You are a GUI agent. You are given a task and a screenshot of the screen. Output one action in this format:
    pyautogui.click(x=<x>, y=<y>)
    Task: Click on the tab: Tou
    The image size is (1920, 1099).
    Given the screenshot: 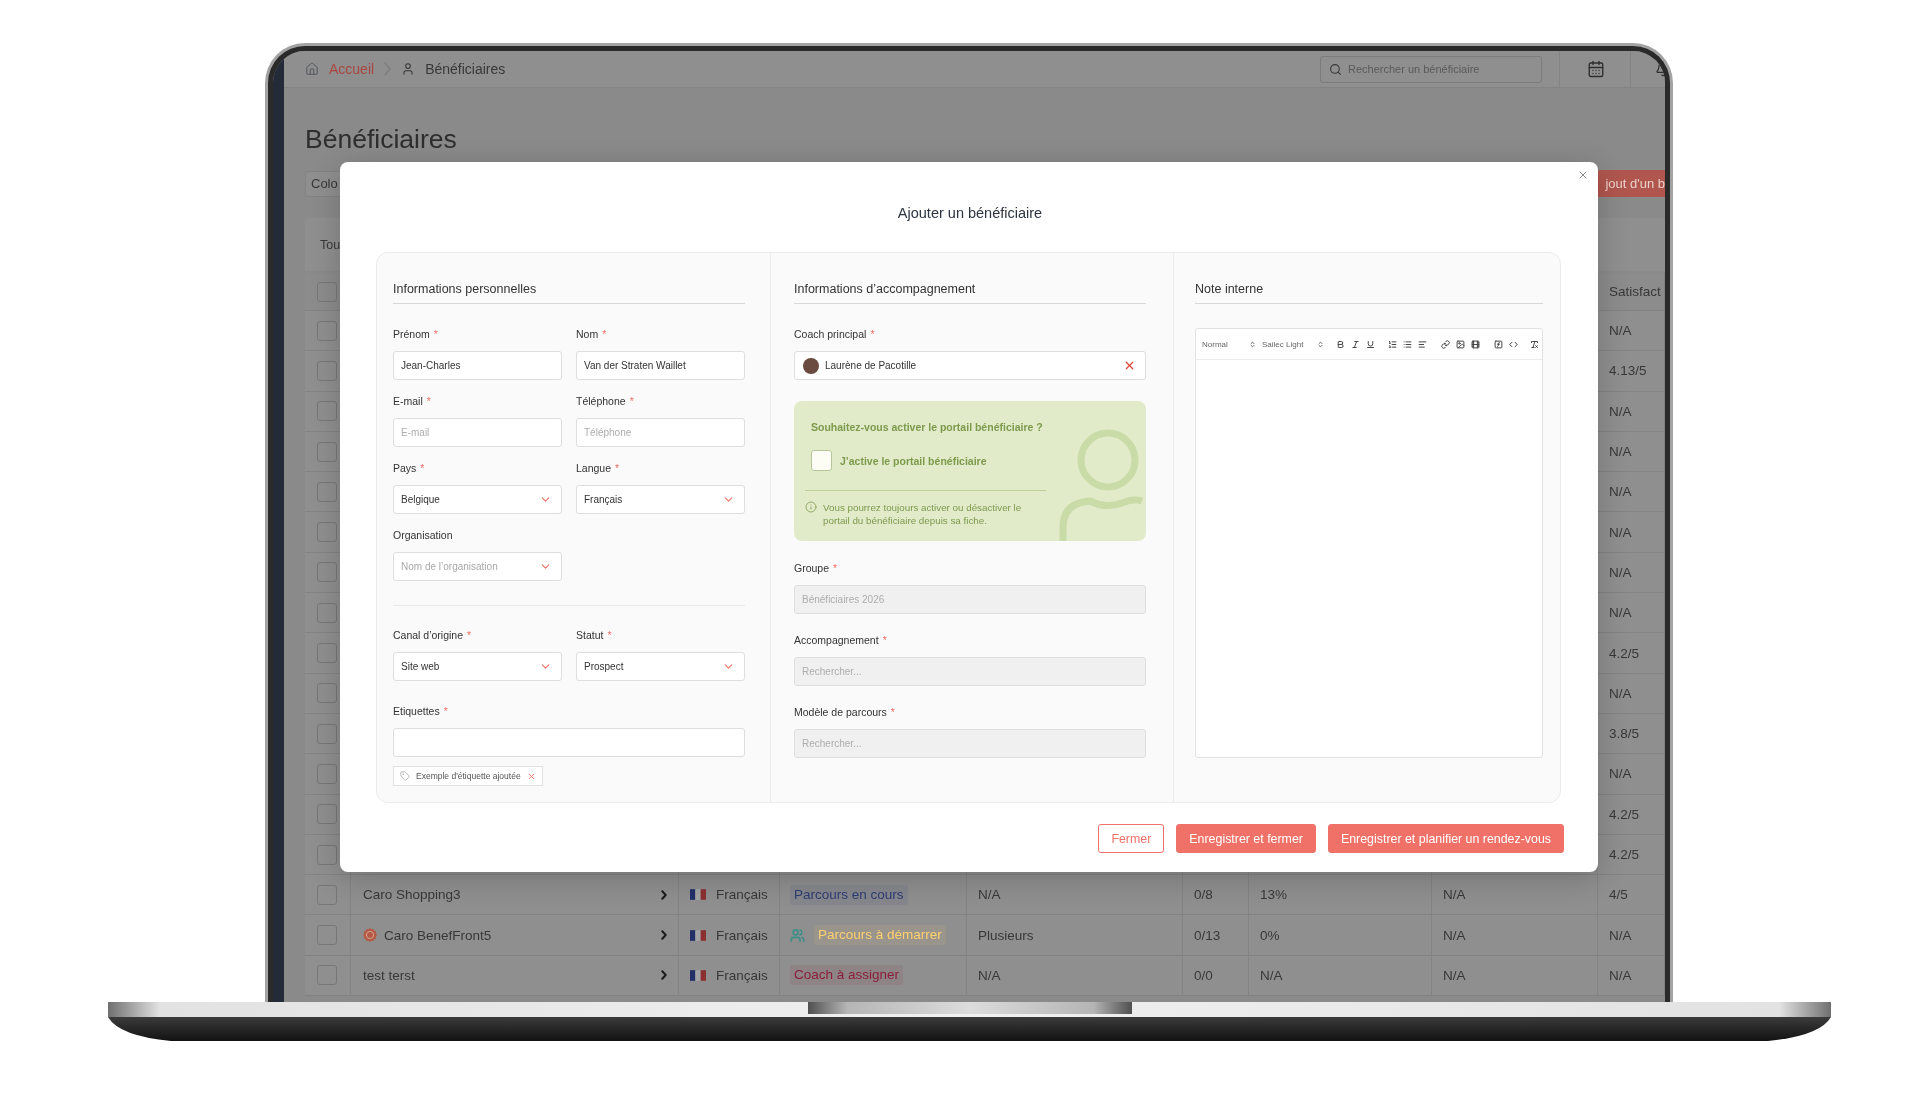 What is the action you would take?
    pyautogui.click(x=330, y=244)
    